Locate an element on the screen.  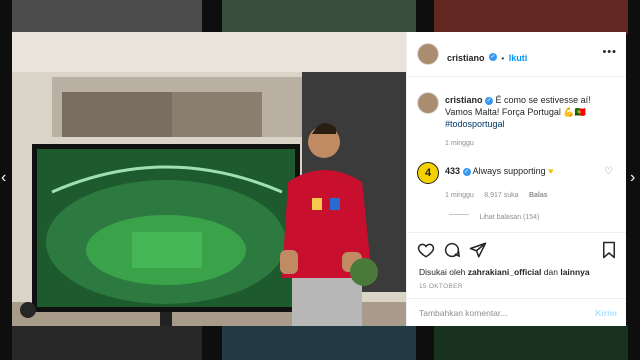
caption-line-1: É como se estivesse aí! is located at coordinates (543, 100).